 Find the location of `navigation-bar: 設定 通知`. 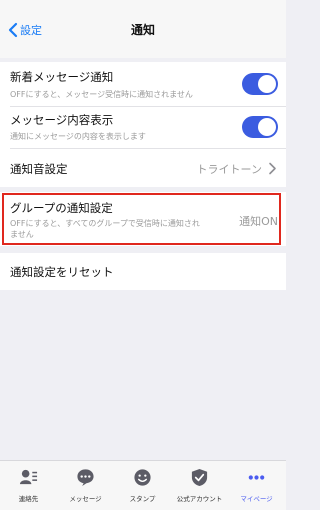

navigation-bar: 設定 通知 is located at coordinates (143, 29).